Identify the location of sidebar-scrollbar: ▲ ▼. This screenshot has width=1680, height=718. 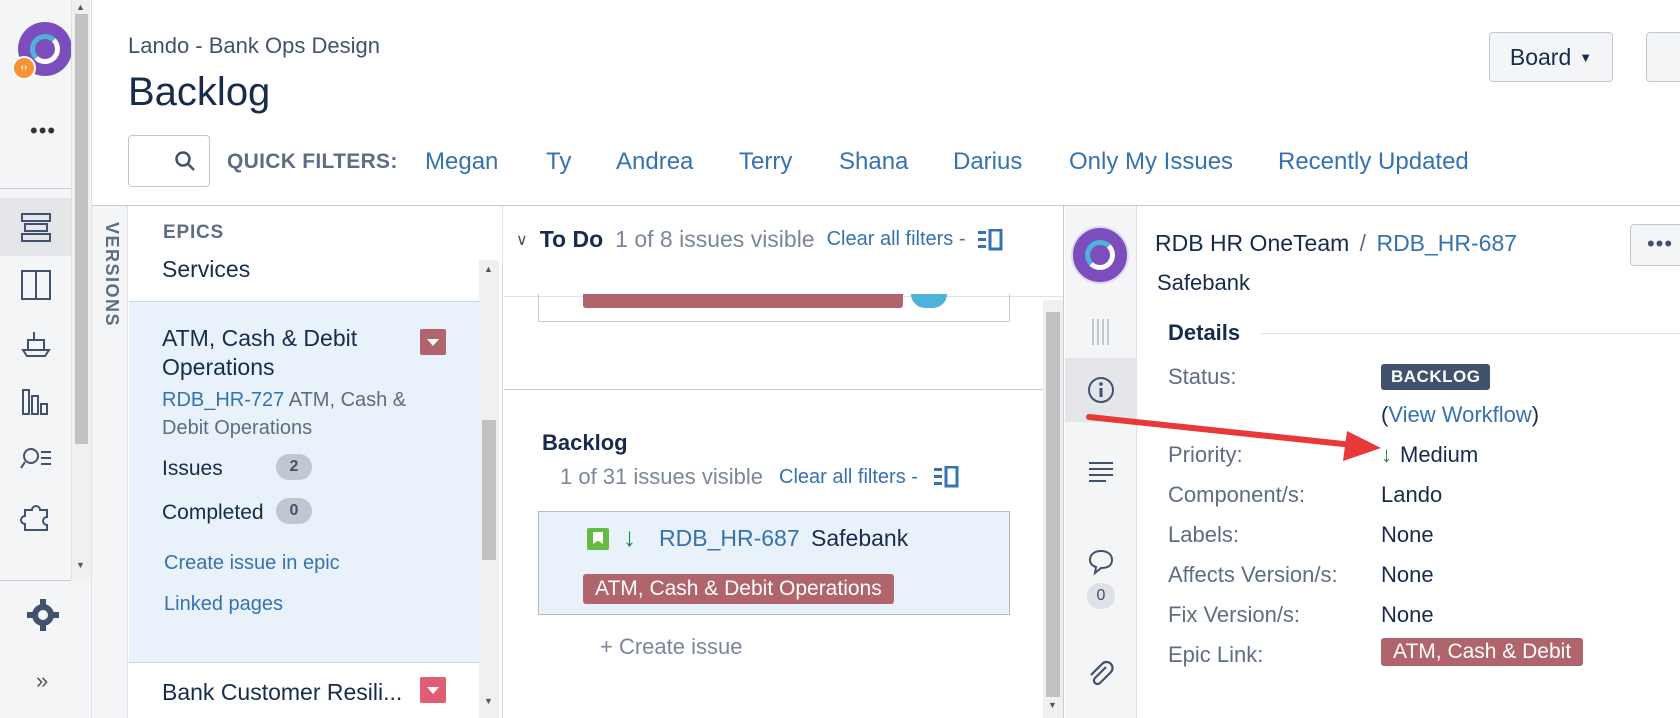
(80, 290).